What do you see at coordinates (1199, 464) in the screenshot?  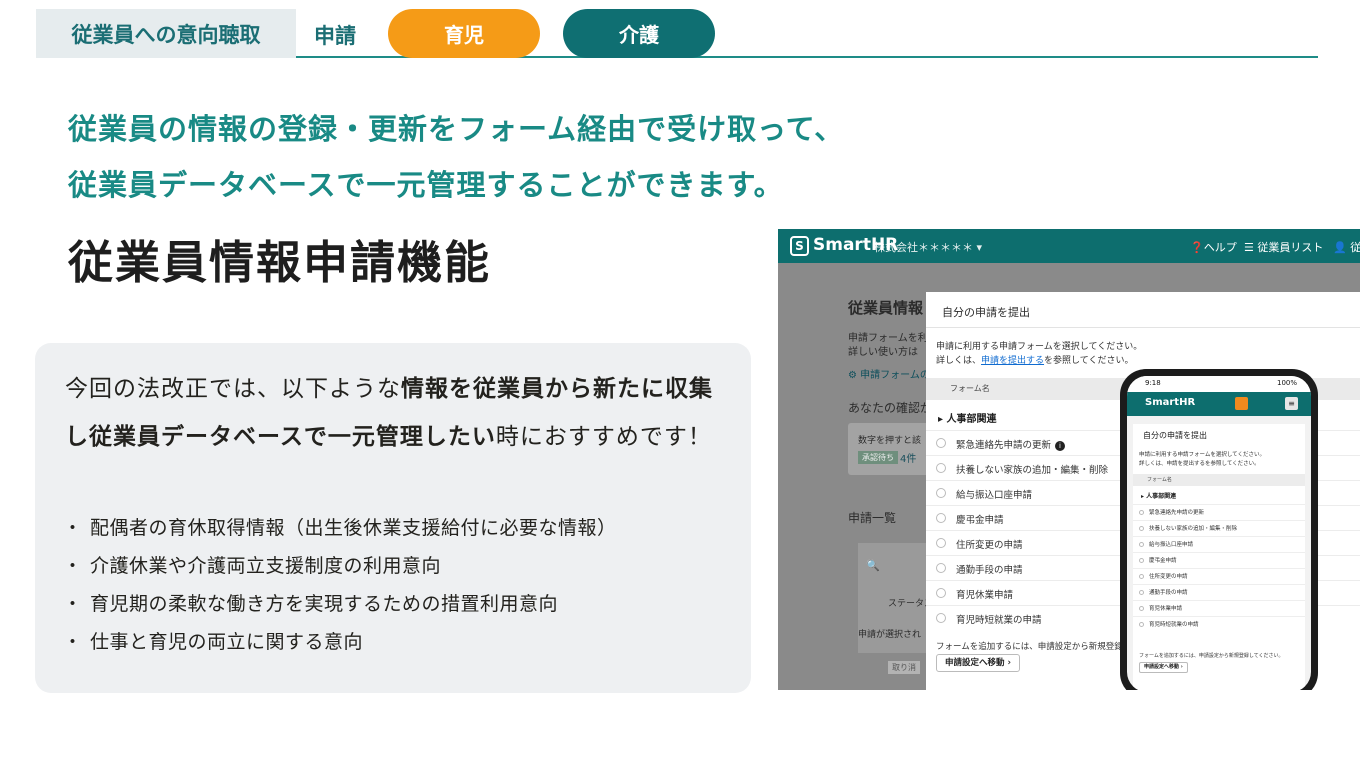 I see `phone-description-2: 詳しくは、申請を提出するを参照してください。` at bounding box center [1199, 464].